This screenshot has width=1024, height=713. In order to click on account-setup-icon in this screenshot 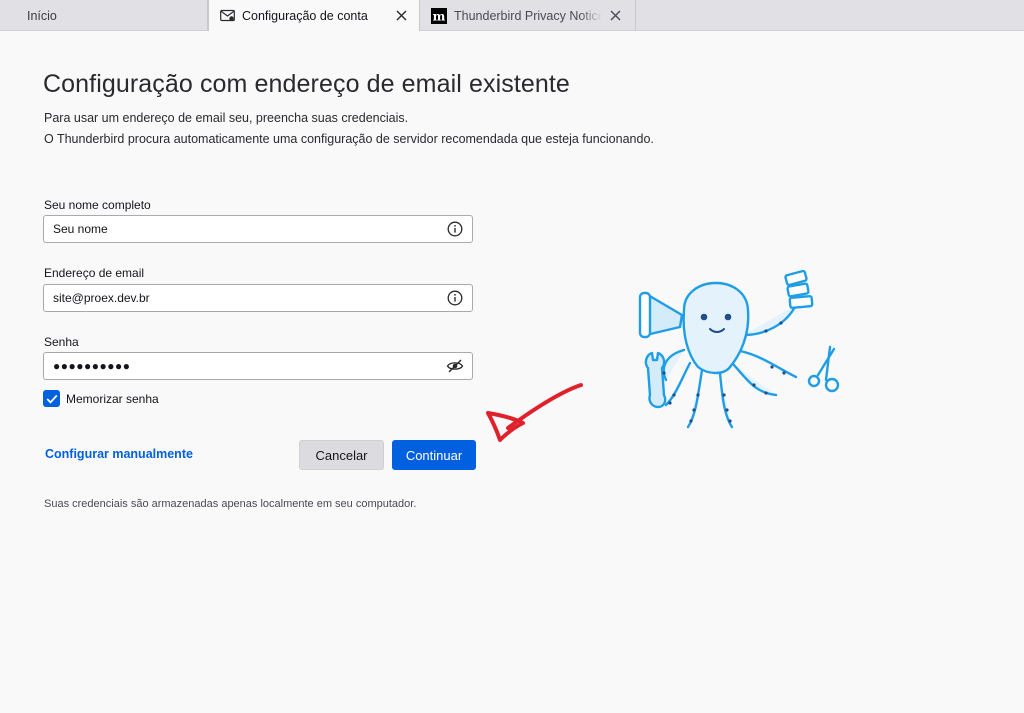, I will do `click(227, 16)`.